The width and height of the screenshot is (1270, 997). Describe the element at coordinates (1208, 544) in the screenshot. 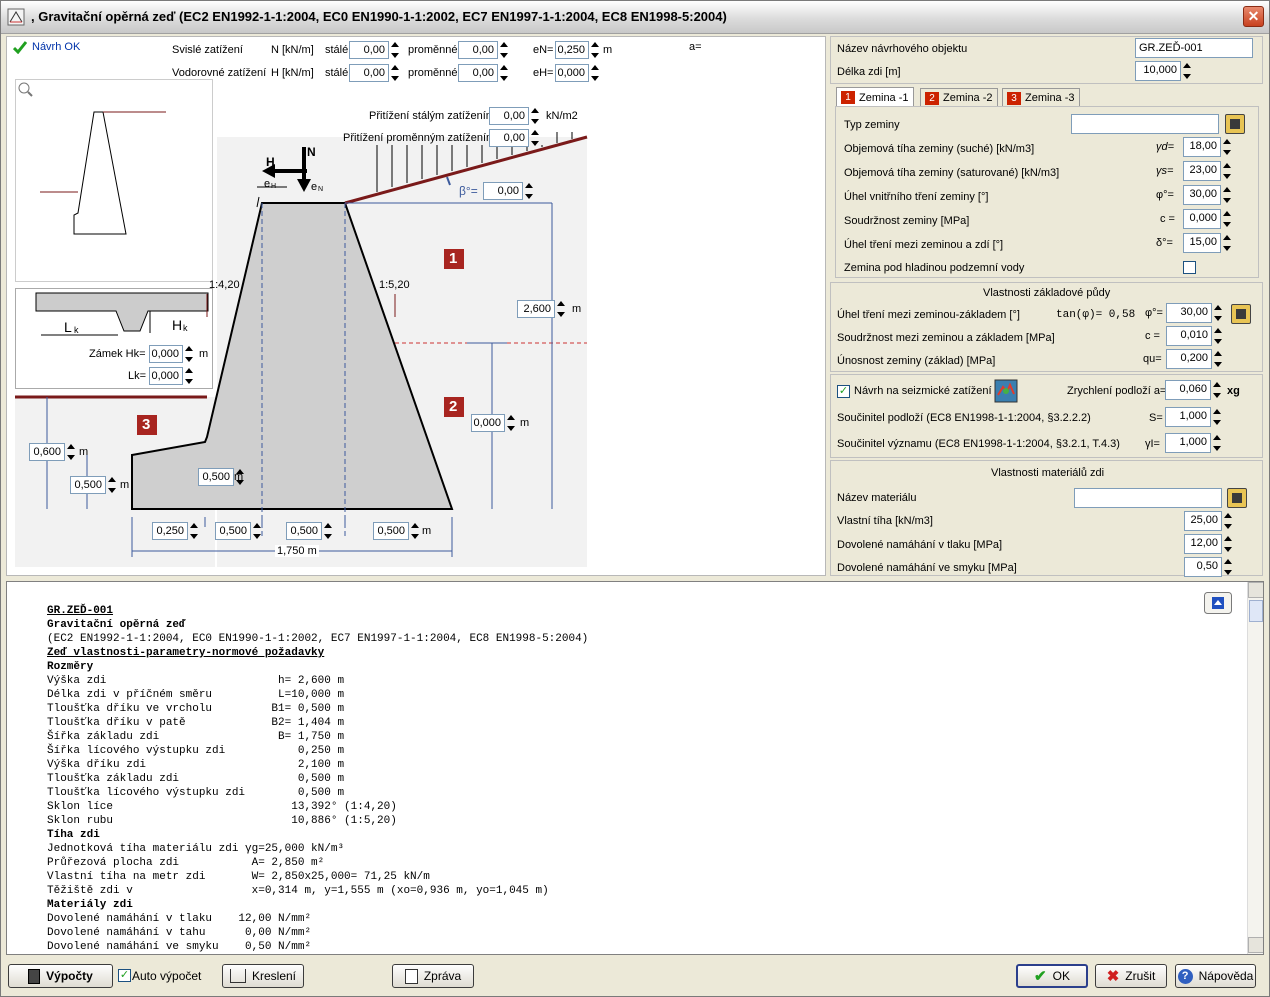

I see `material-compression-spinner: 12,00` at that location.